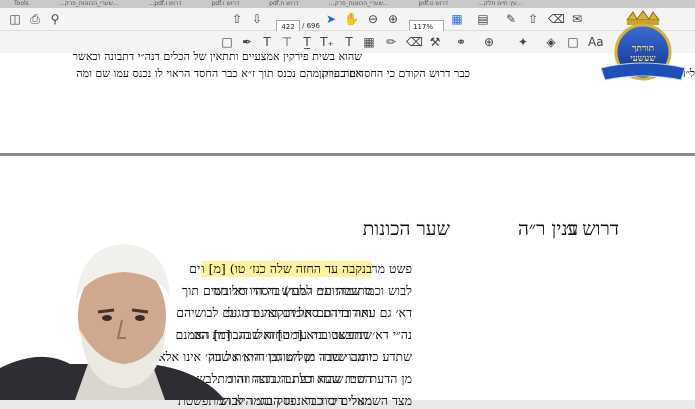 The height and width of the screenshot is (409, 695). I want to click on pen-icon: ✒, so click(247, 42).